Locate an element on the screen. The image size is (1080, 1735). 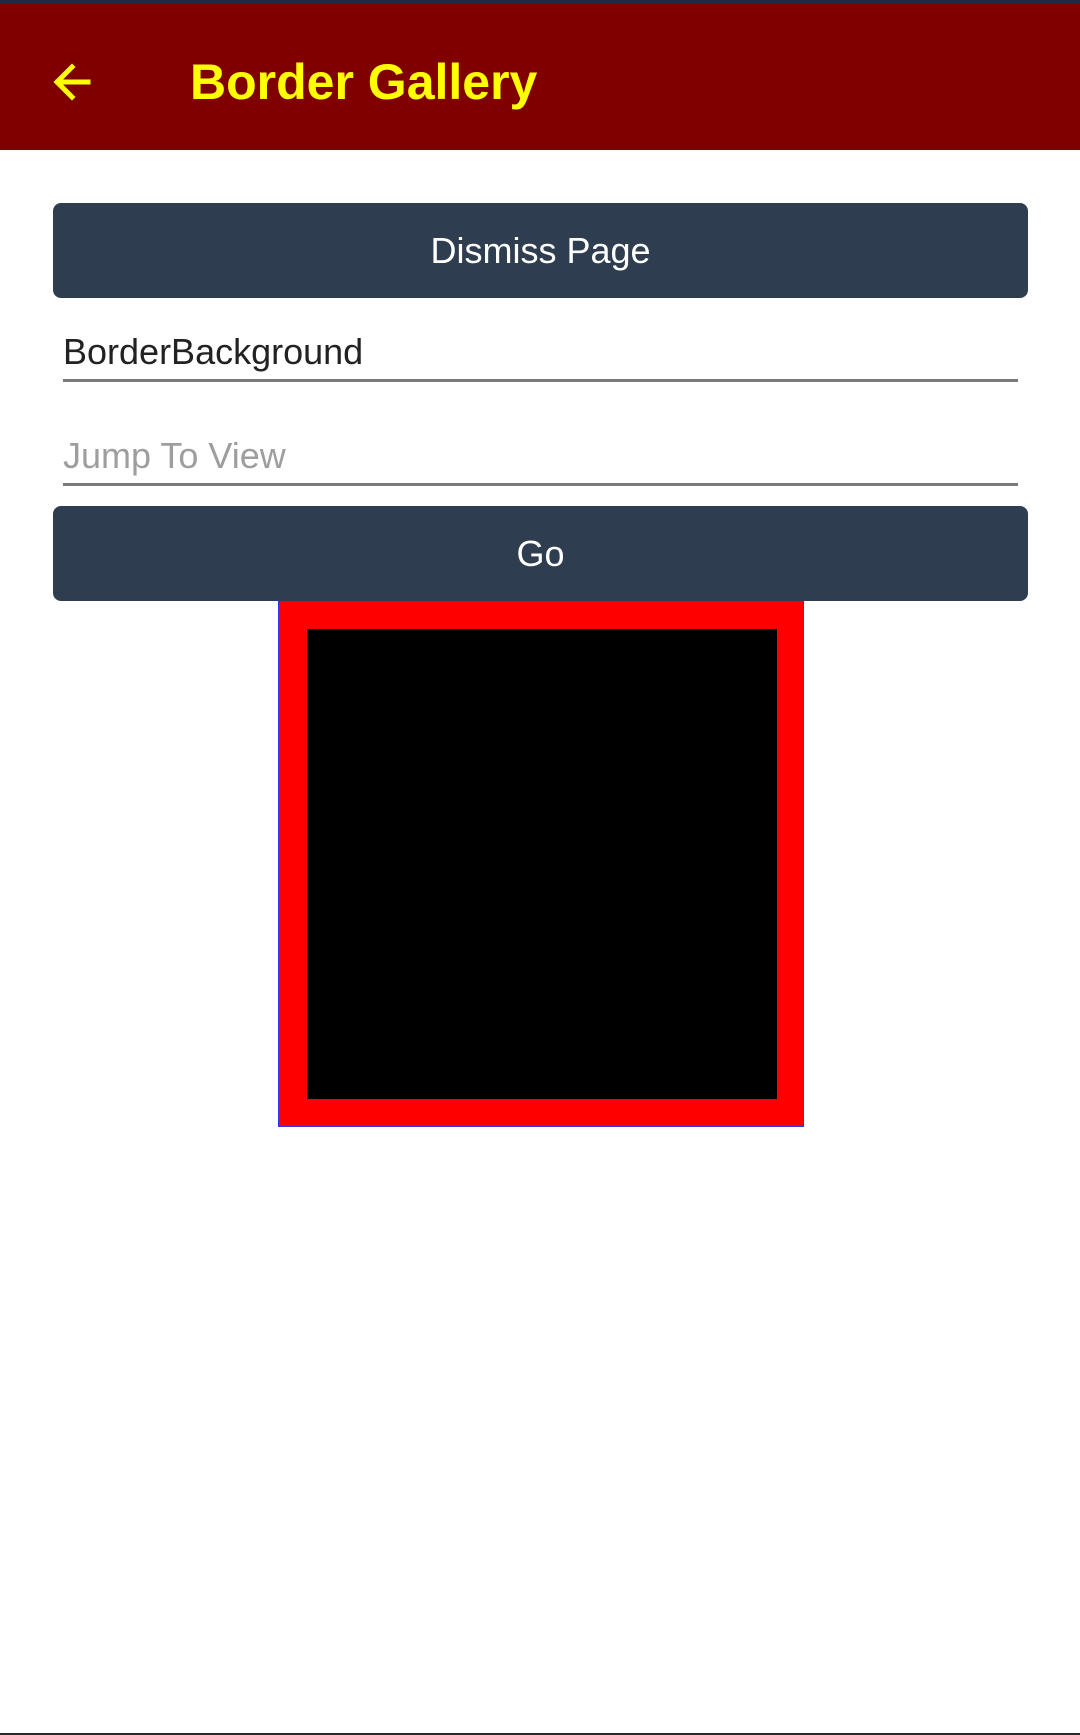
border-demo-content is located at coordinates (542, 864).